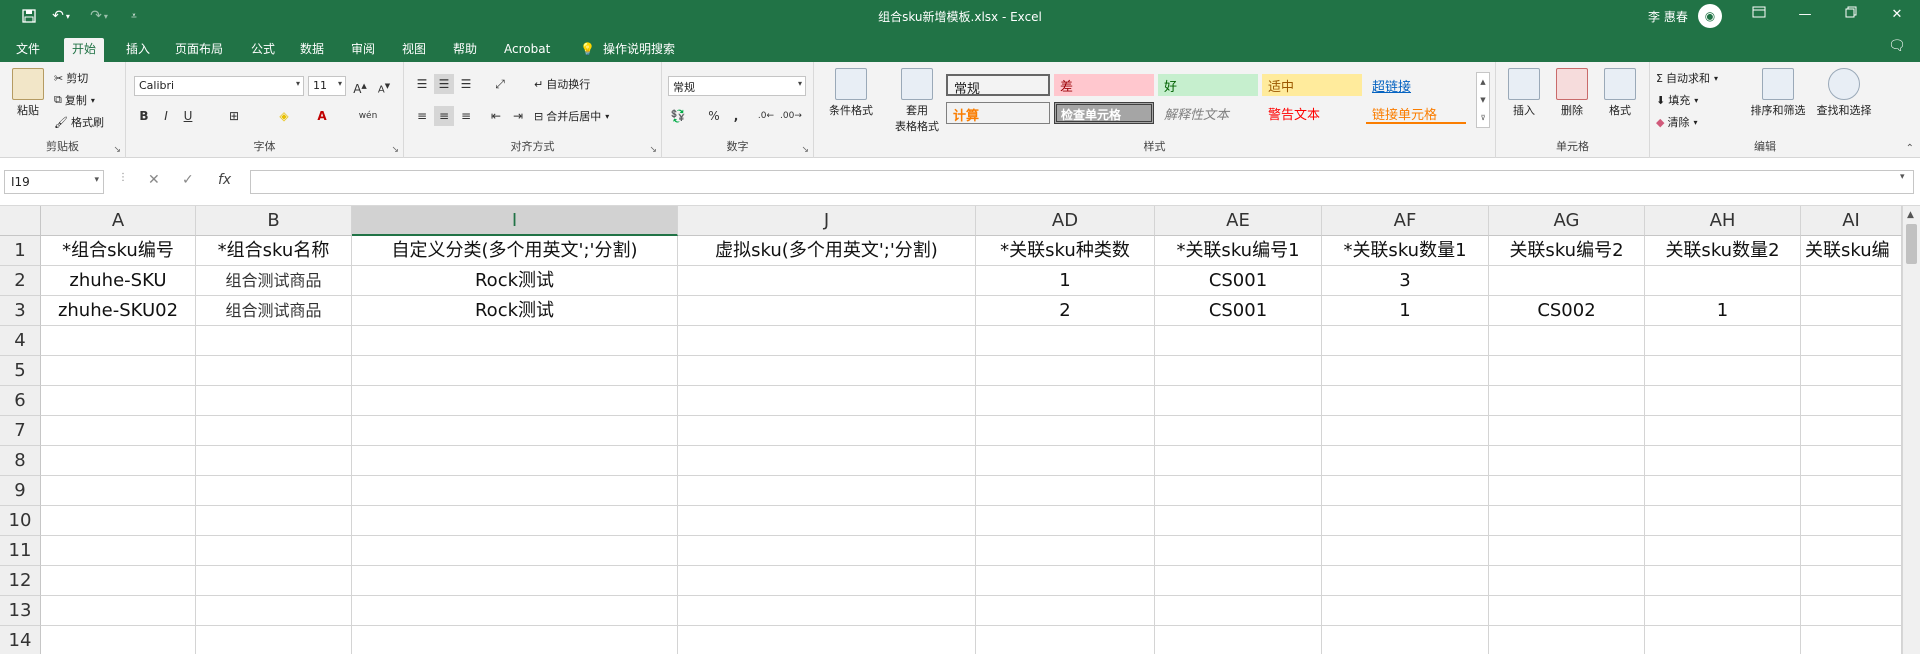 Image resolution: width=1920 pixels, height=654 pixels. What do you see at coordinates (444, 84) in the screenshot?
I see `align-middle-icon: ☰` at bounding box center [444, 84].